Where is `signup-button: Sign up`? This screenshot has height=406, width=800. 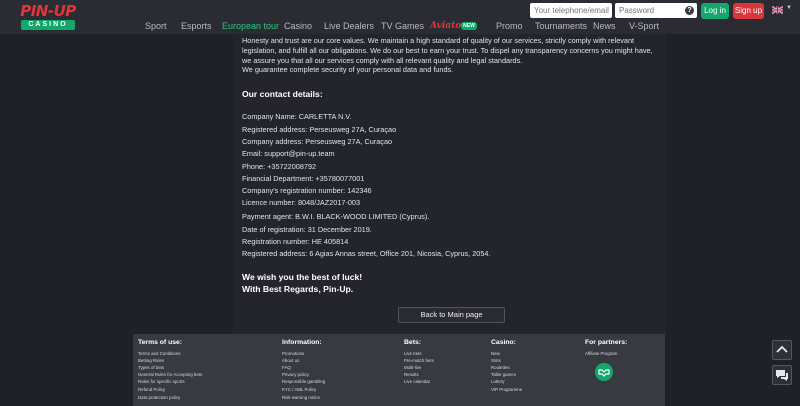
signup-button: Sign up is located at coordinates (748, 11).